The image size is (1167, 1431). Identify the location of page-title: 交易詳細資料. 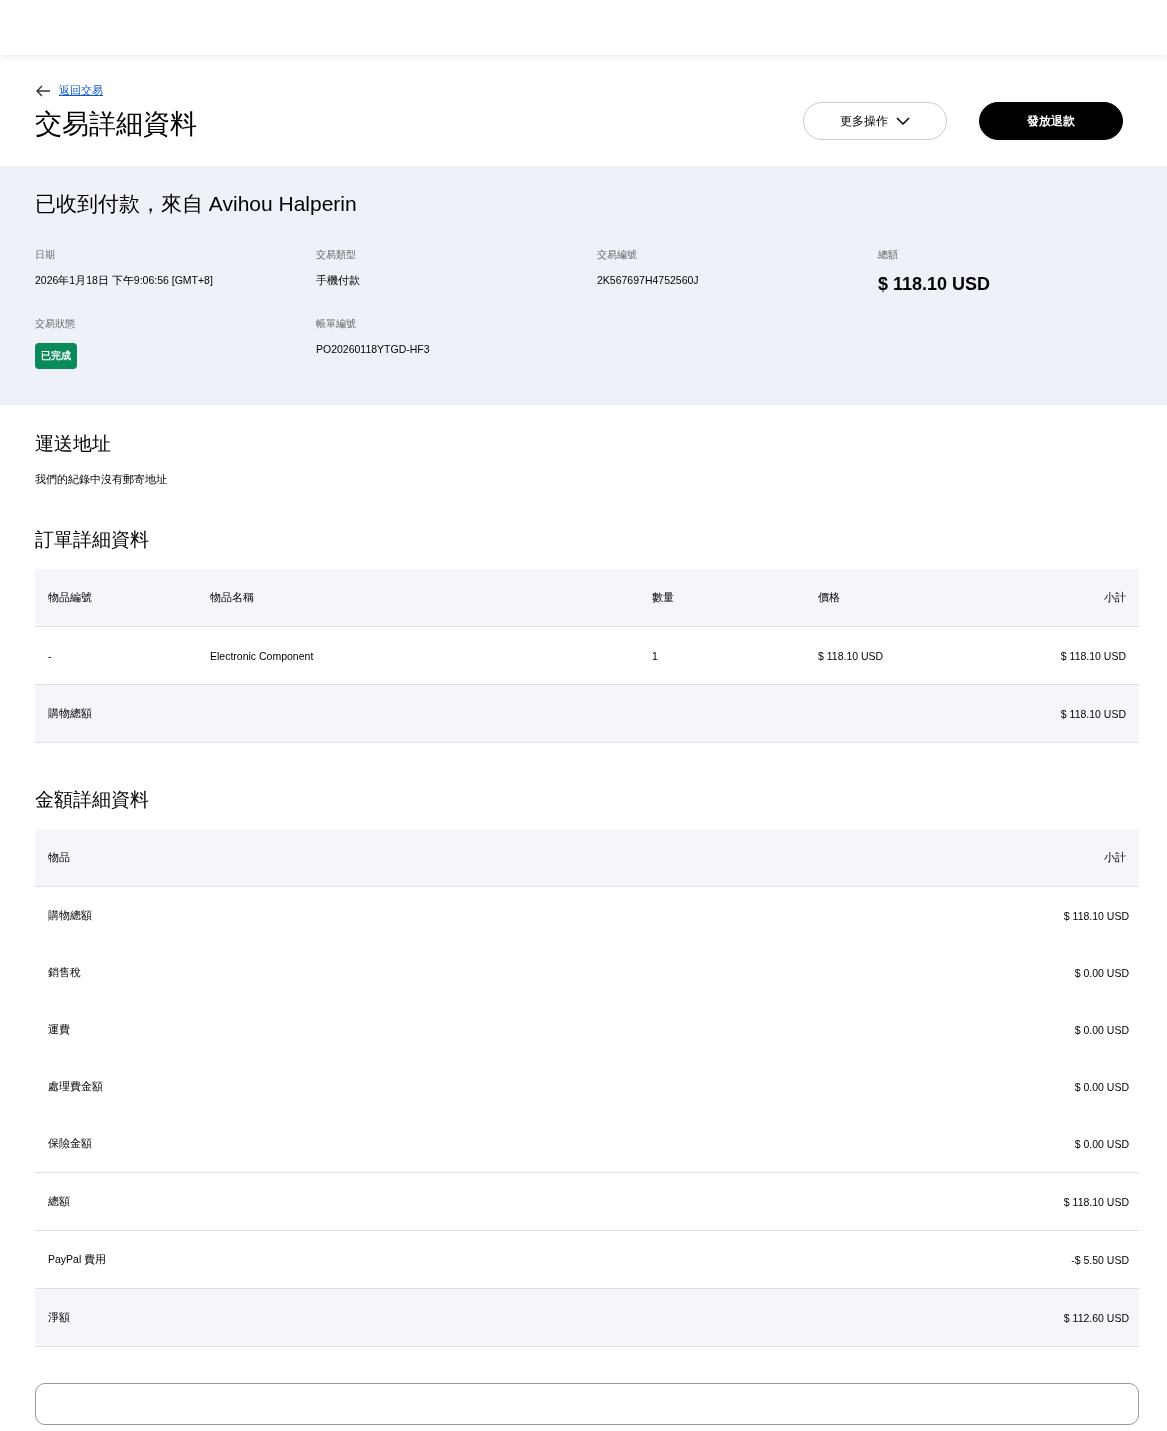
(116, 124).